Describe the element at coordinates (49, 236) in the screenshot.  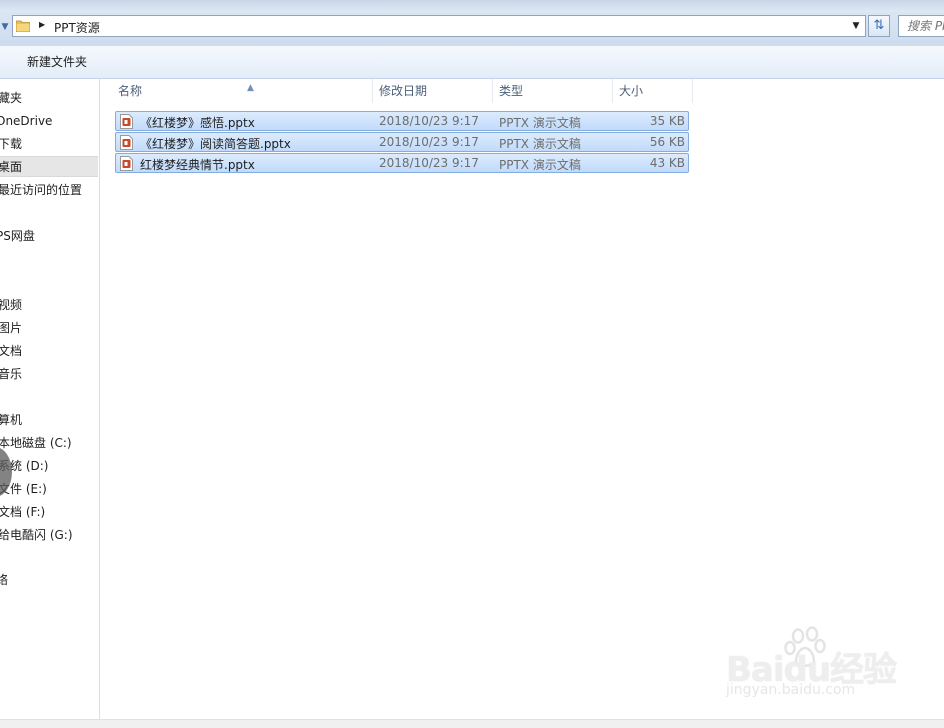
I see `nav-item-wps-drive: PS网盘` at that location.